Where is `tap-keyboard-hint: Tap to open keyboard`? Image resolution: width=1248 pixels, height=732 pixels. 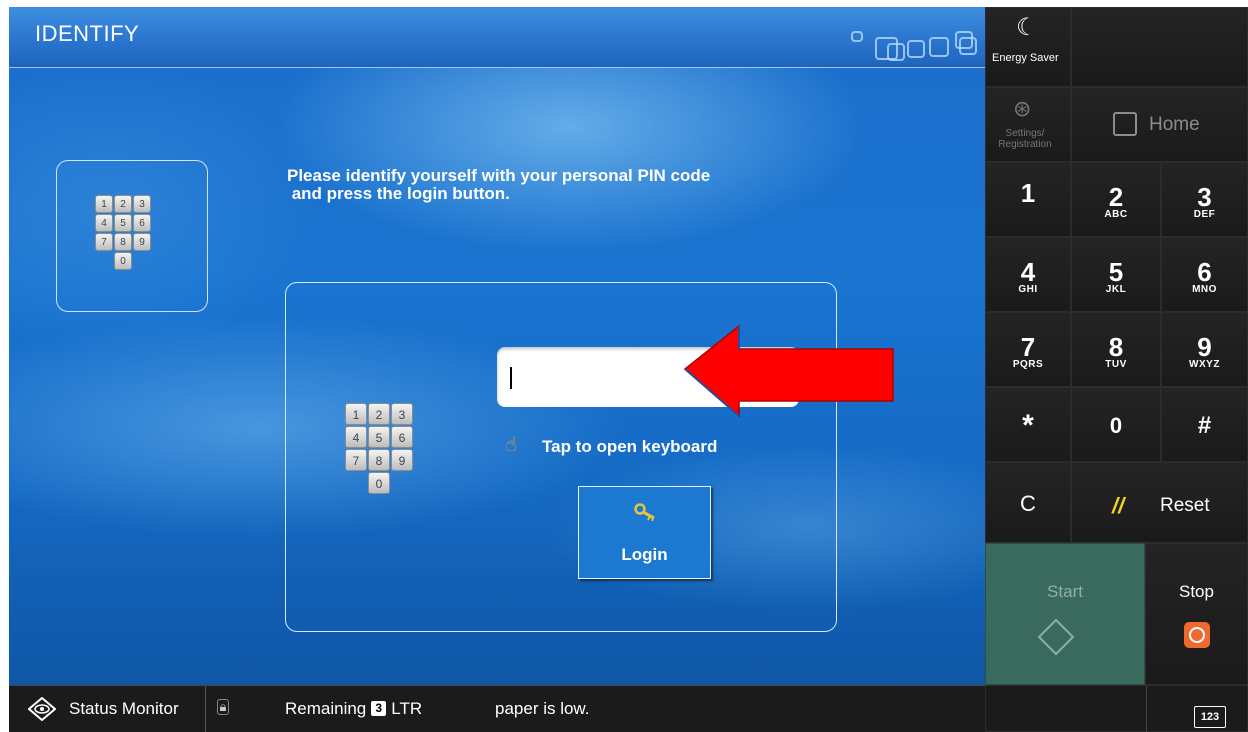
tap-keyboard-hint: Tap to open keyboard is located at coordinates (629, 447).